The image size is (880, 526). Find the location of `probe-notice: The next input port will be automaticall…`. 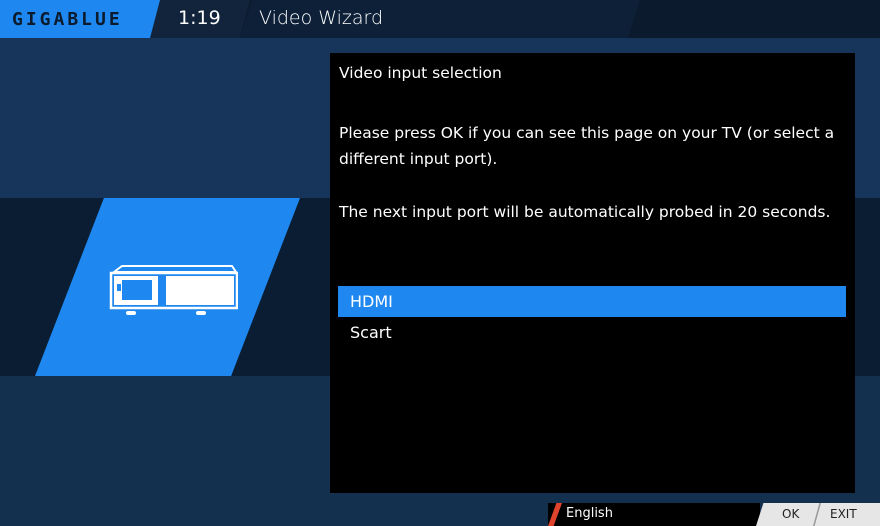

probe-notice: The next input port will be automaticall… is located at coordinates (585, 212).